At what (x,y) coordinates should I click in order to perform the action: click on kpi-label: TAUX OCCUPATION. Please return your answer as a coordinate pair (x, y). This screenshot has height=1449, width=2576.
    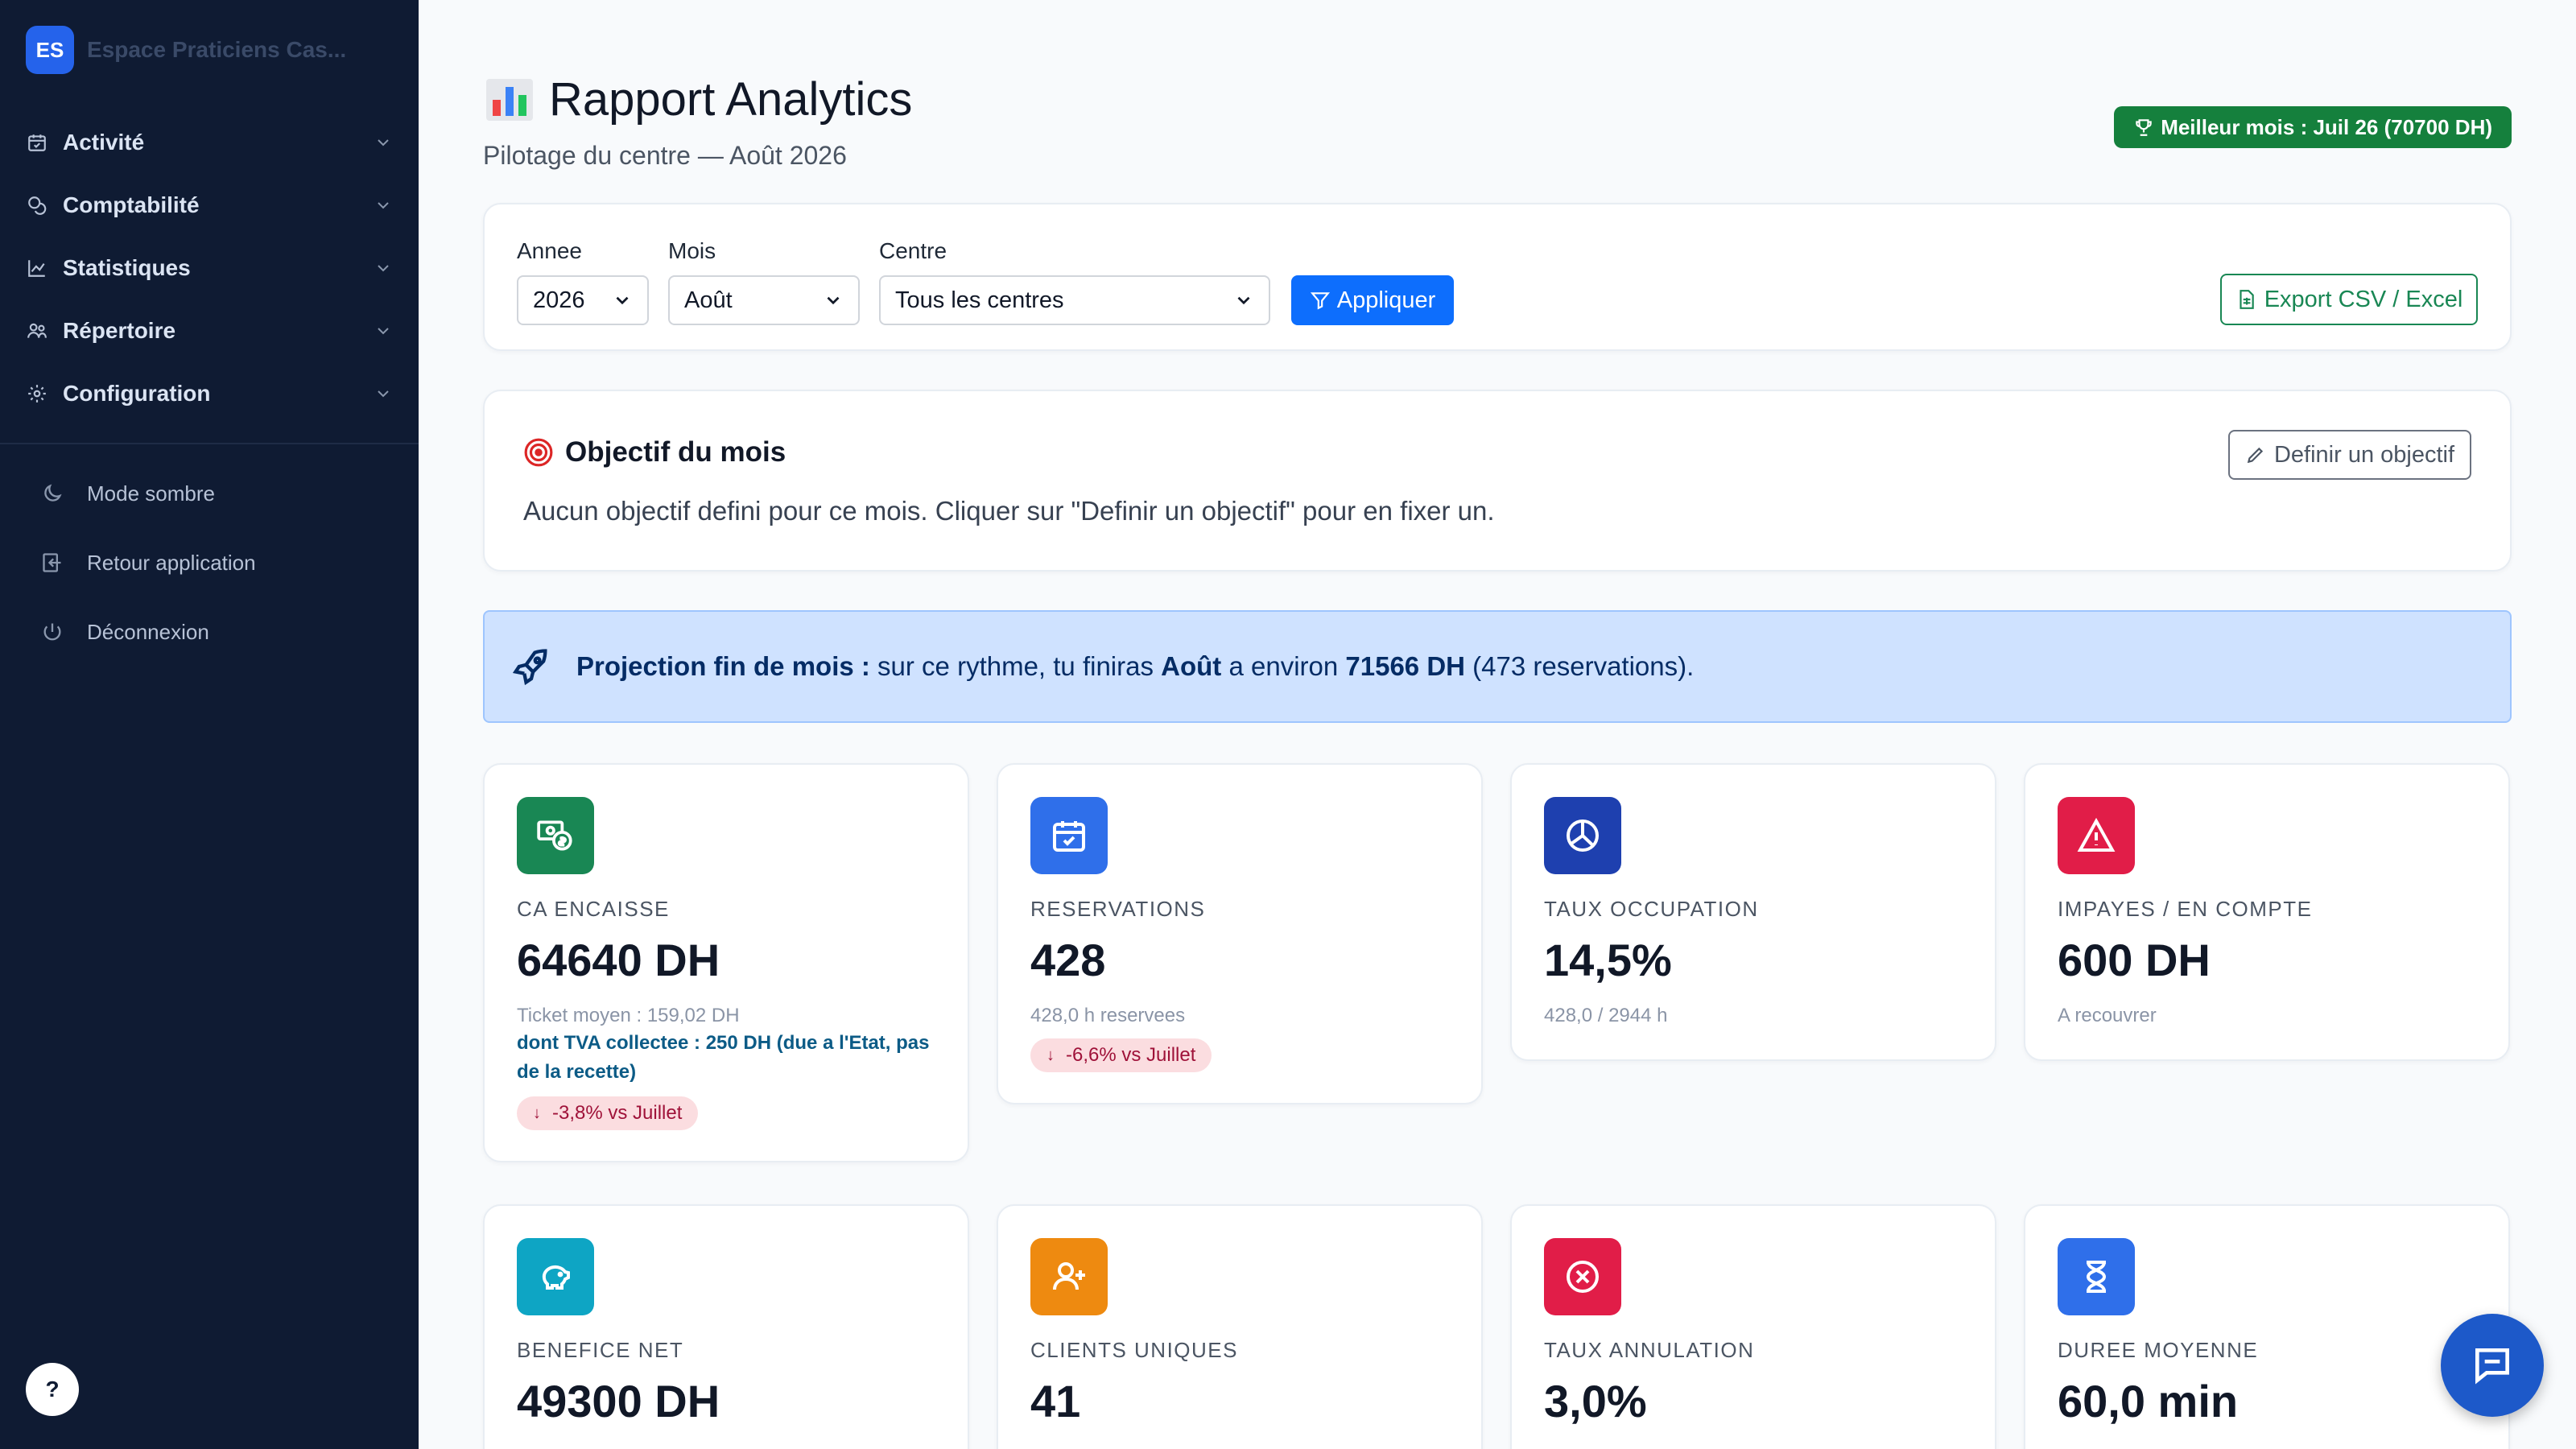
    Looking at the image, I should click on (1651, 909).